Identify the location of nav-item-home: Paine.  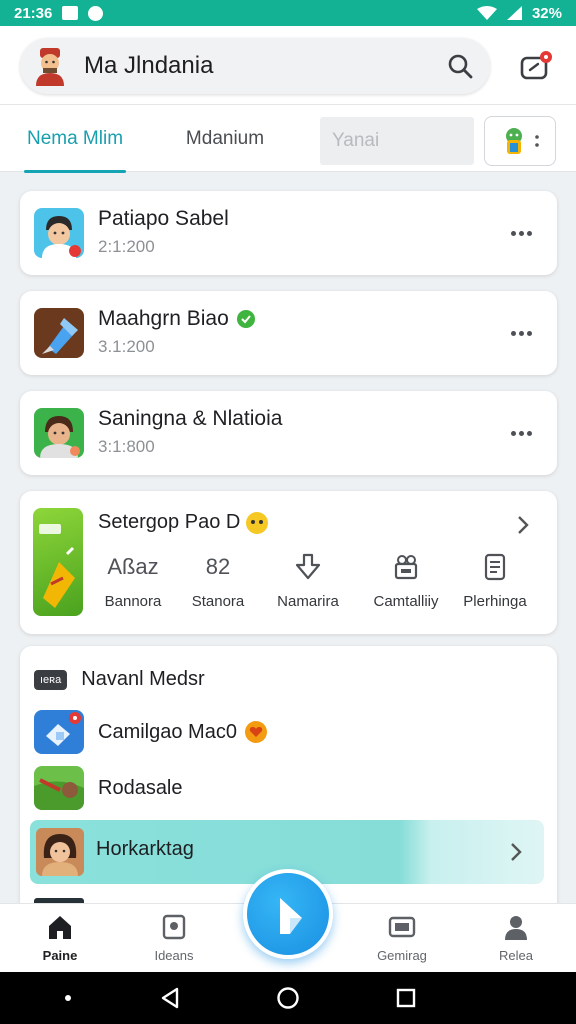
(60, 940).